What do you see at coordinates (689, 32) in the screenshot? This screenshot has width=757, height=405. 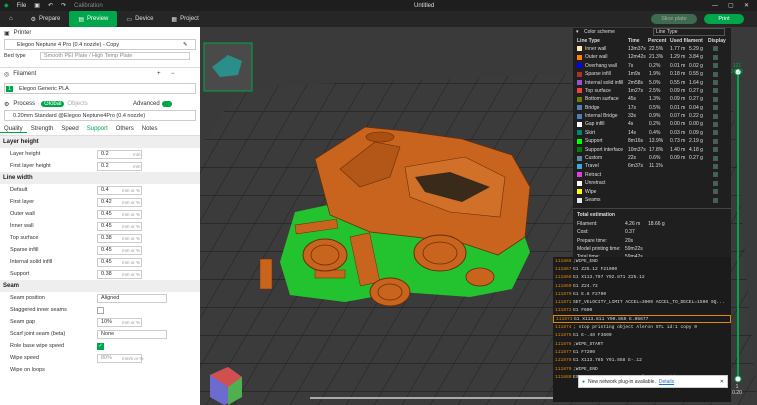 I see `color-scheme-select: Line Type` at bounding box center [689, 32].